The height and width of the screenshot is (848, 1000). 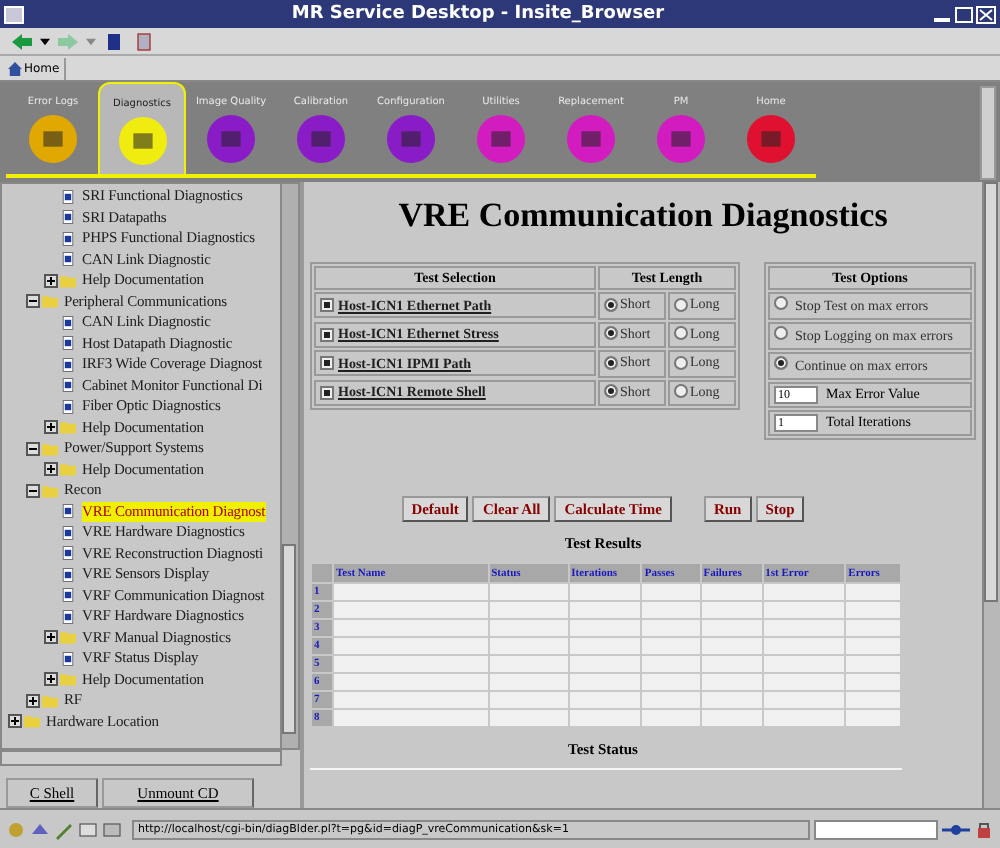 I want to click on folder-icon, so click(x=68, y=637).